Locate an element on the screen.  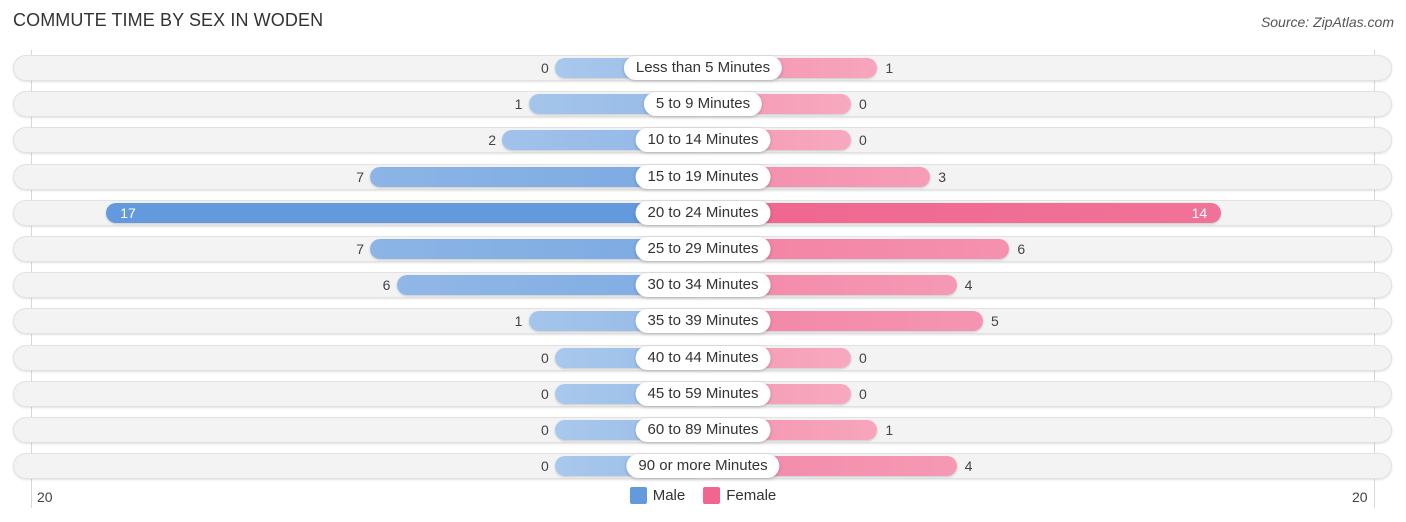
legend: Male Female is located at coordinates (703, 495).